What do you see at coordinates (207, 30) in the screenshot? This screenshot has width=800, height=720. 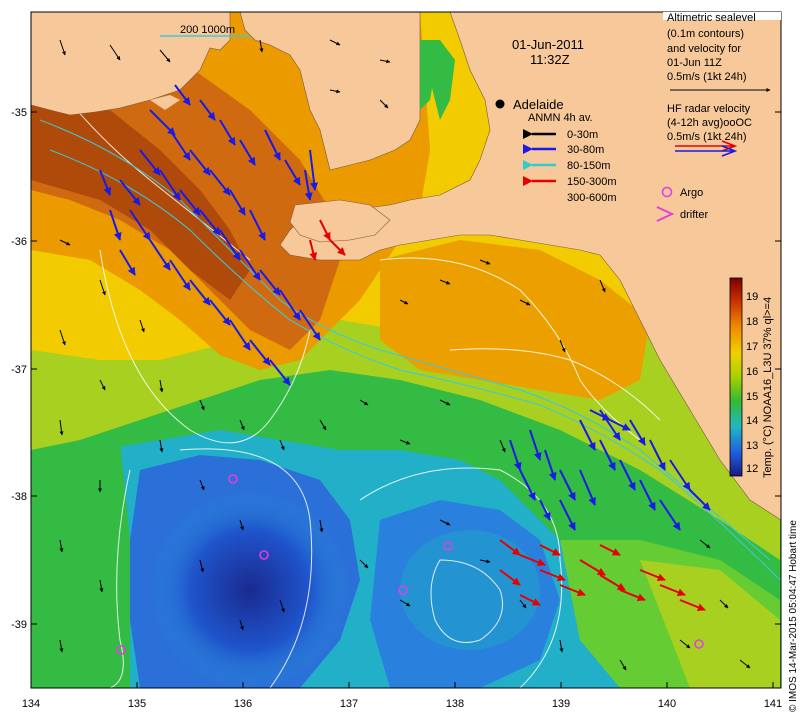 I see `depth-scale-label: 200 1000m` at bounding box center [207, 30].